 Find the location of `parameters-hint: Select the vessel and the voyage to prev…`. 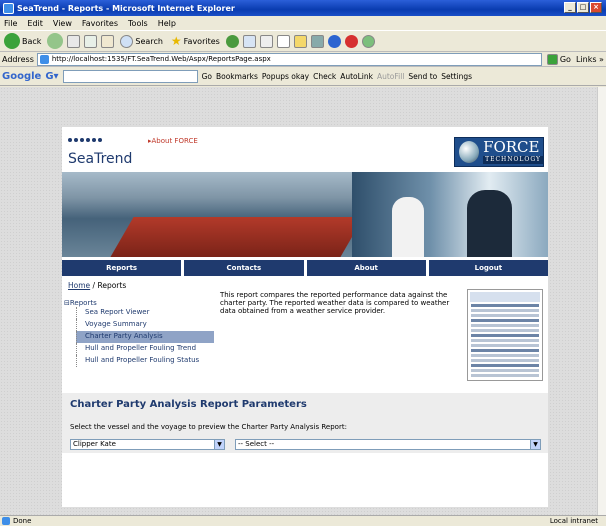

parameters-hint: Select the vessel and the voyage to prev… is located at coordinates (208, 427).